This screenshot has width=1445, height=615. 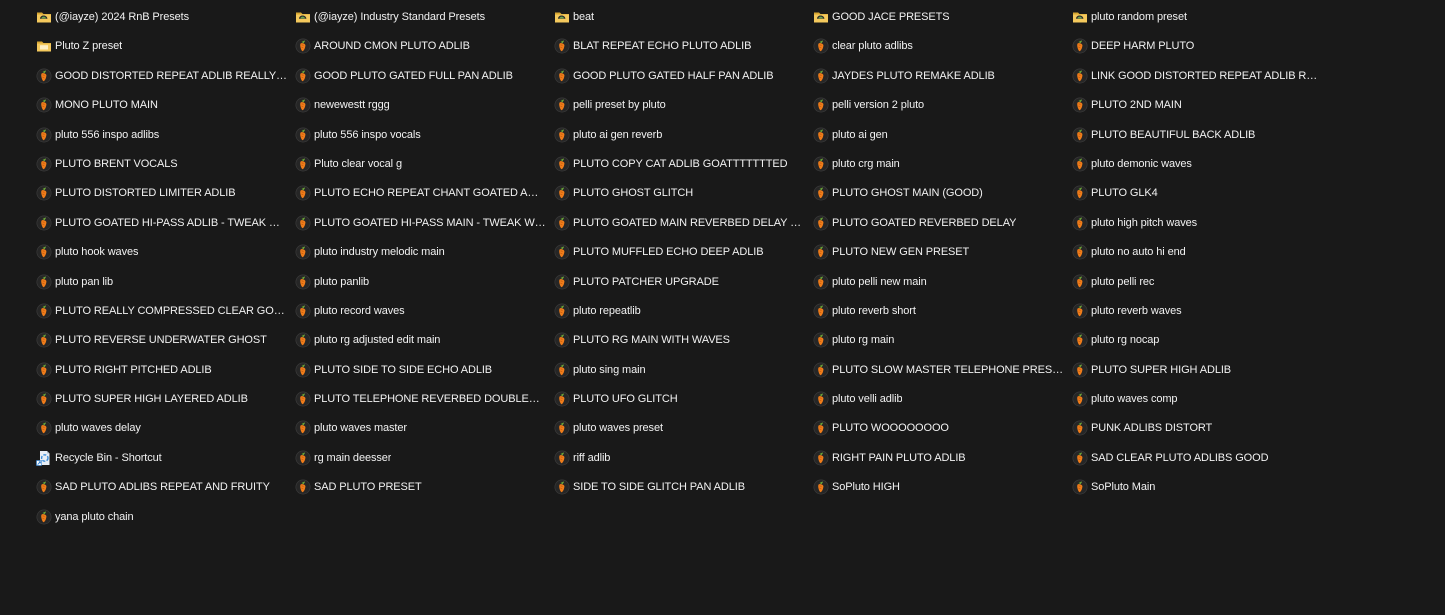 What do you see at coordinates (941, 46) in the screenshot?
I see `file-item: clear pluto adlibs` at bounding box center [941, 46].